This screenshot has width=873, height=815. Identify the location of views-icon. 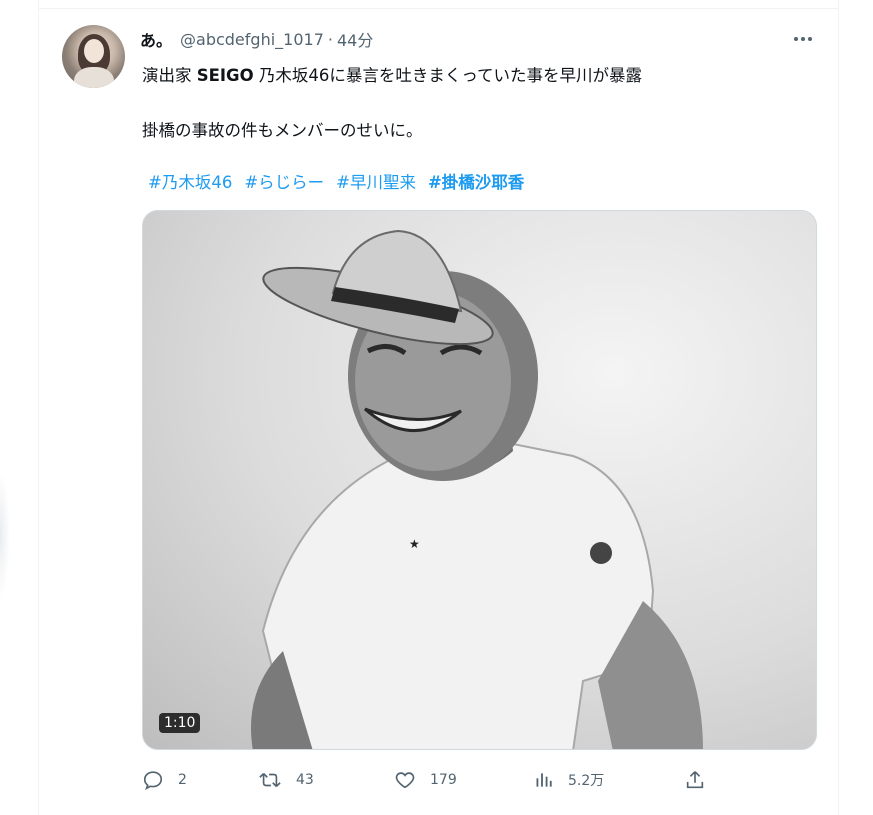
(544, 780).